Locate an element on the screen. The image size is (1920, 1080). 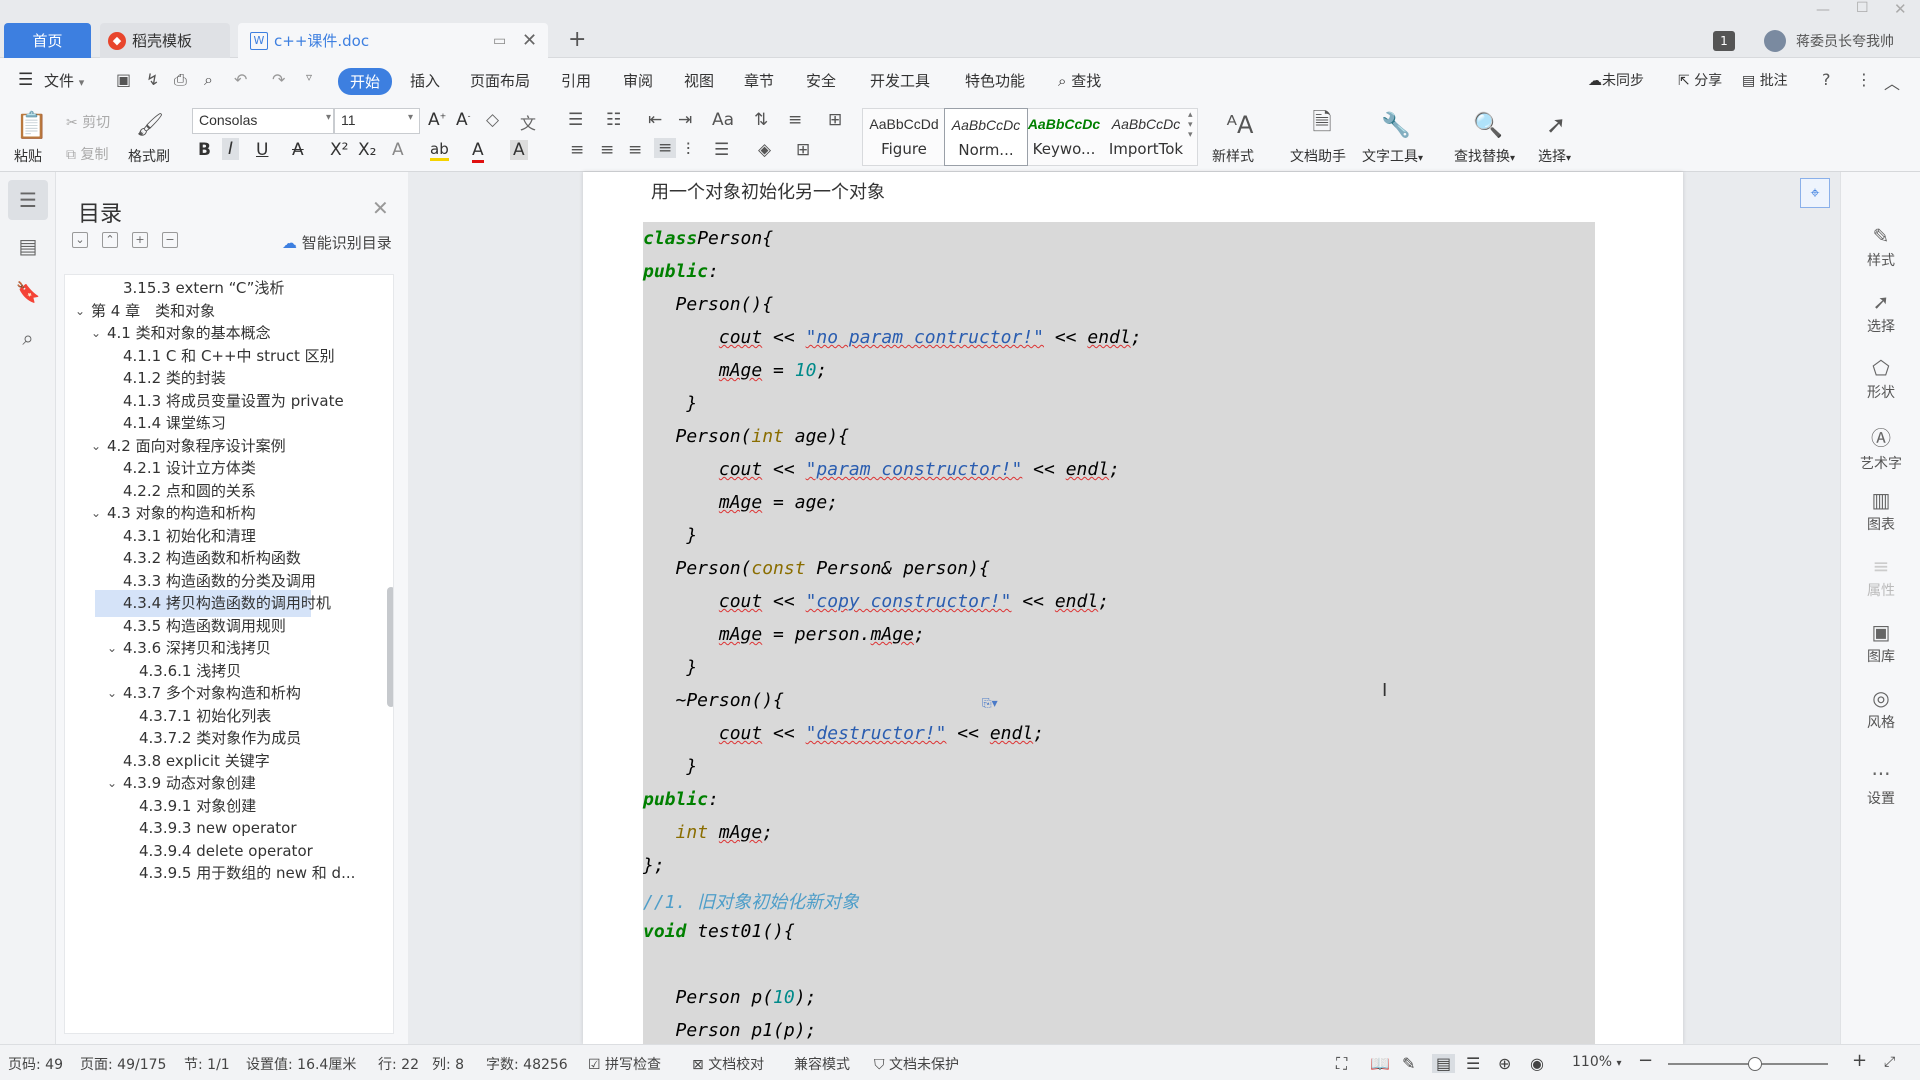
eye-care-icon: ◉ is located at coordinates (1537, 1063).